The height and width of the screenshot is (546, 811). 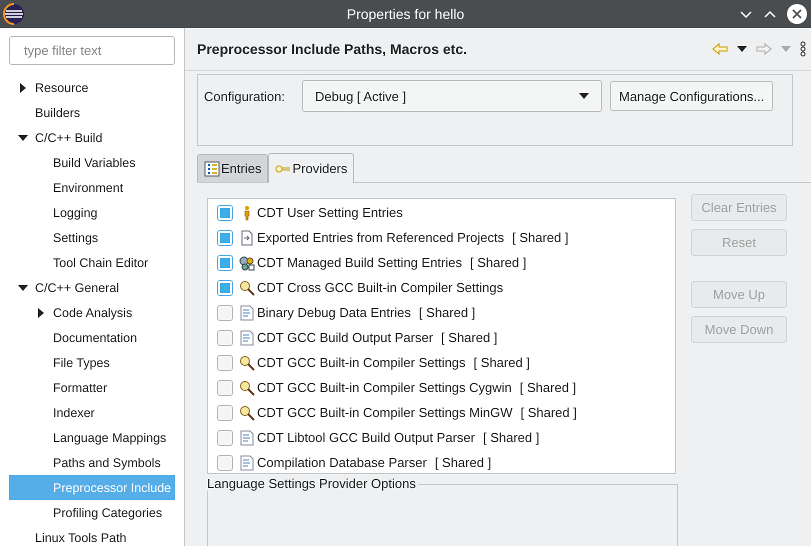 I want to click on page-title: Preprocessor Include Paths, Macros etc., so click(x=332, y=49).